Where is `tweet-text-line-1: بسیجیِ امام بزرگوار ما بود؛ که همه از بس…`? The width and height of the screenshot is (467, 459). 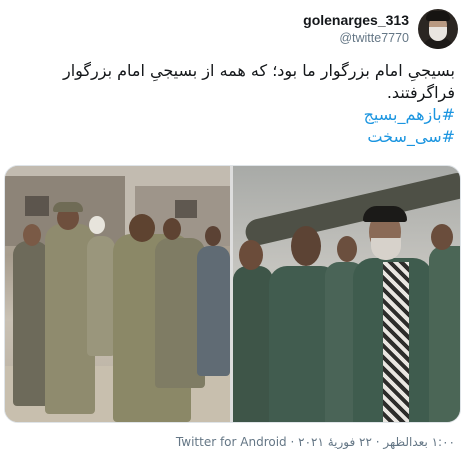
tweet-text-line-1: بسیجیِ امام بزرگوار ما بود؛ که همه از بس… is located at coordinates (258, 70).